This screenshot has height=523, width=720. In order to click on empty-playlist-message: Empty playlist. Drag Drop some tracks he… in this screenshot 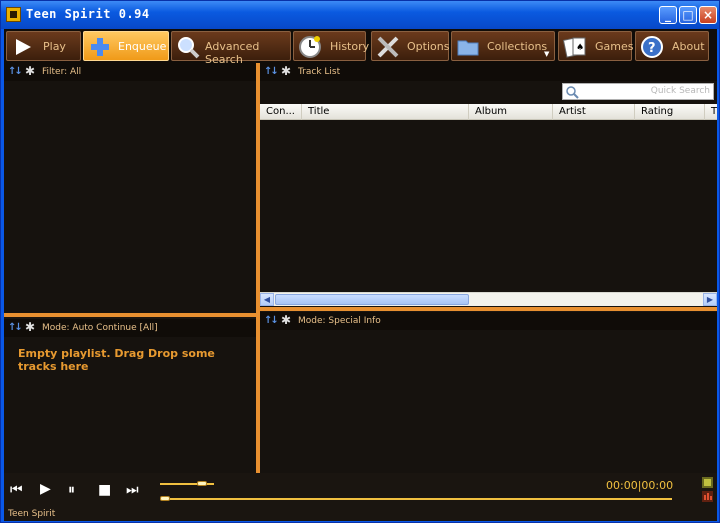, I will do `click(116, 360)`.